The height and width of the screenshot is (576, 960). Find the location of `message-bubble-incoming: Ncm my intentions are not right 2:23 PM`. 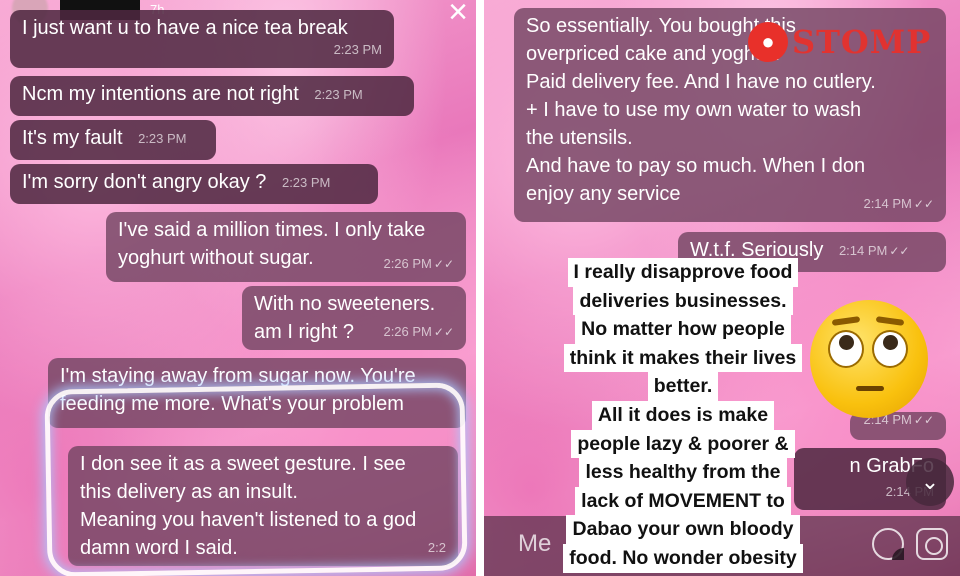

message-bubble-incoming: Ncm my intentions are not right 2:23 PM is located at coordinates (212, 96).